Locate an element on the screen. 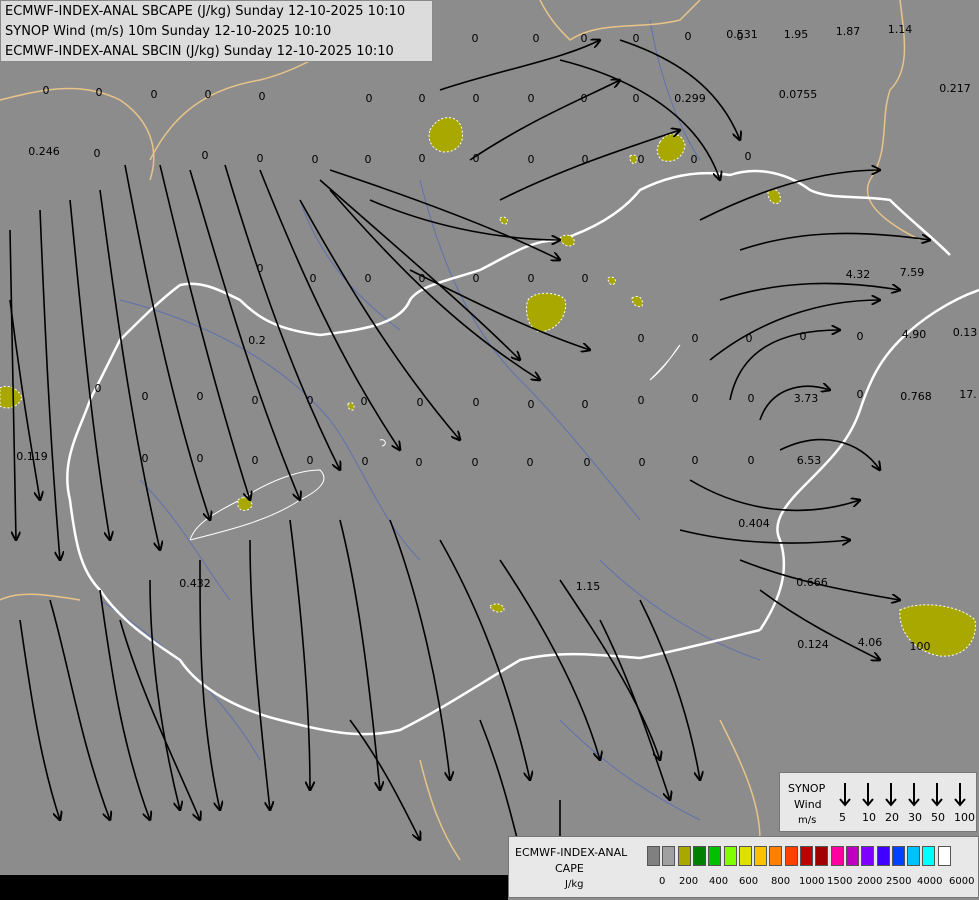 The width and height of the screenshot is (979, 900). cape-tick-label: 0 is located at coordinates (662, 881).